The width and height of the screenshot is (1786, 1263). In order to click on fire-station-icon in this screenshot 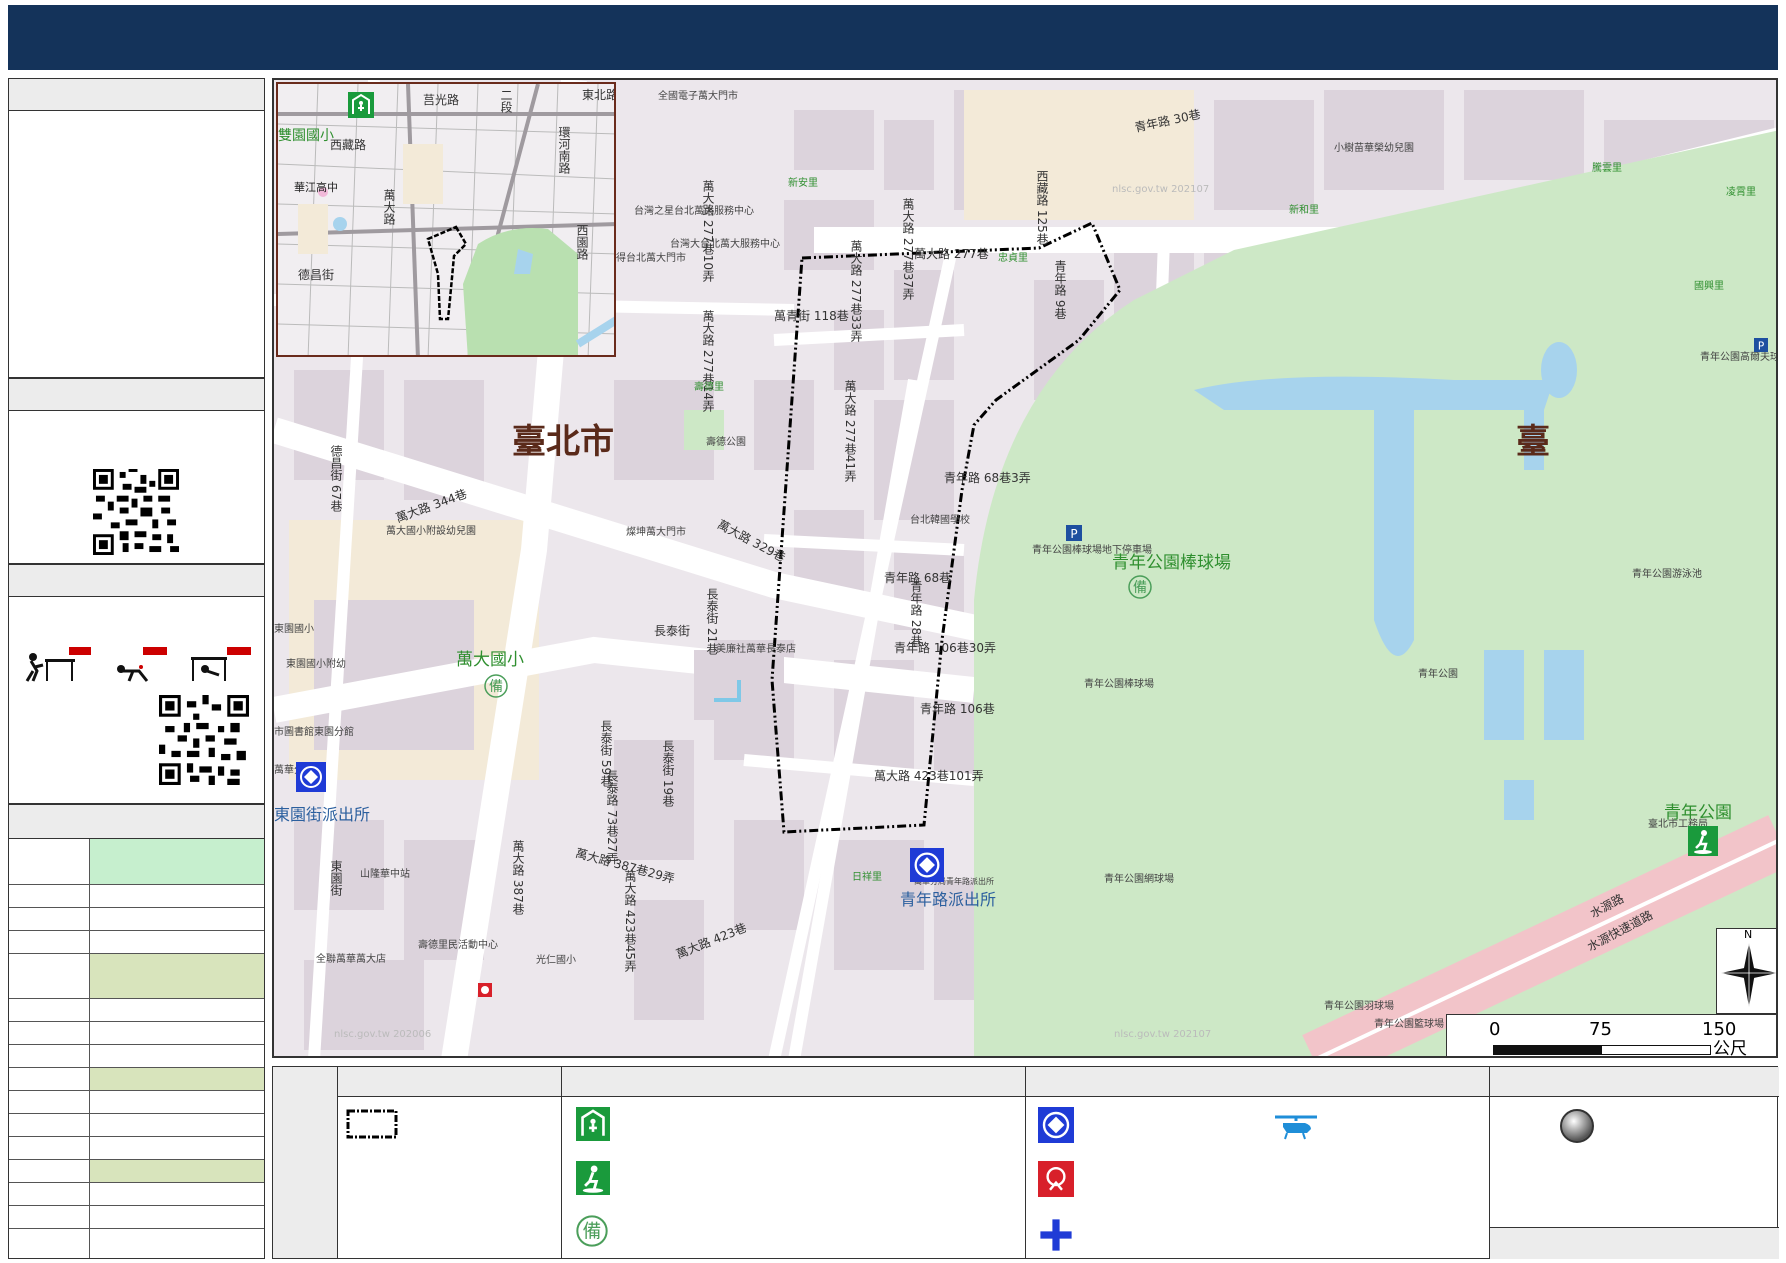, I will do `click(1056, 1179)`.